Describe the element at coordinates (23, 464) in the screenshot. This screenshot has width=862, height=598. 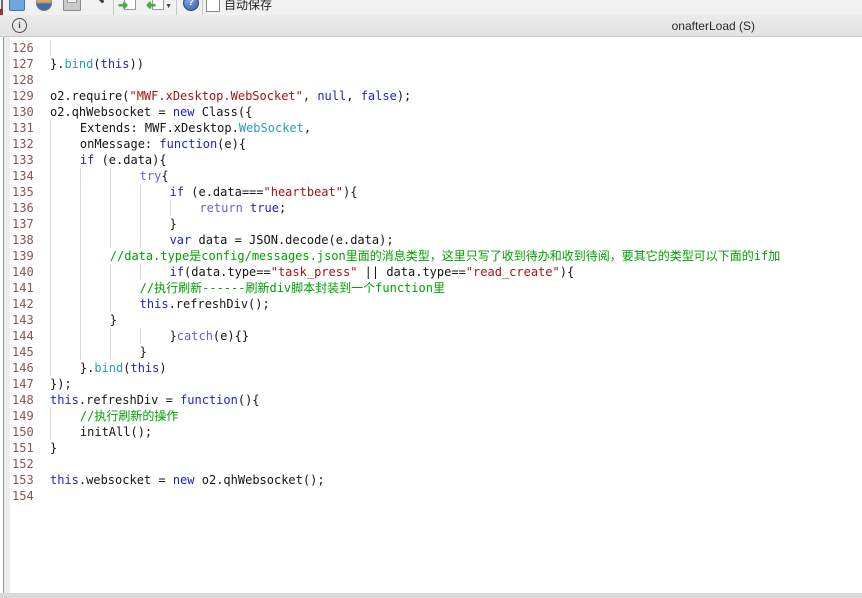
I see `line-number: 152` at that location.